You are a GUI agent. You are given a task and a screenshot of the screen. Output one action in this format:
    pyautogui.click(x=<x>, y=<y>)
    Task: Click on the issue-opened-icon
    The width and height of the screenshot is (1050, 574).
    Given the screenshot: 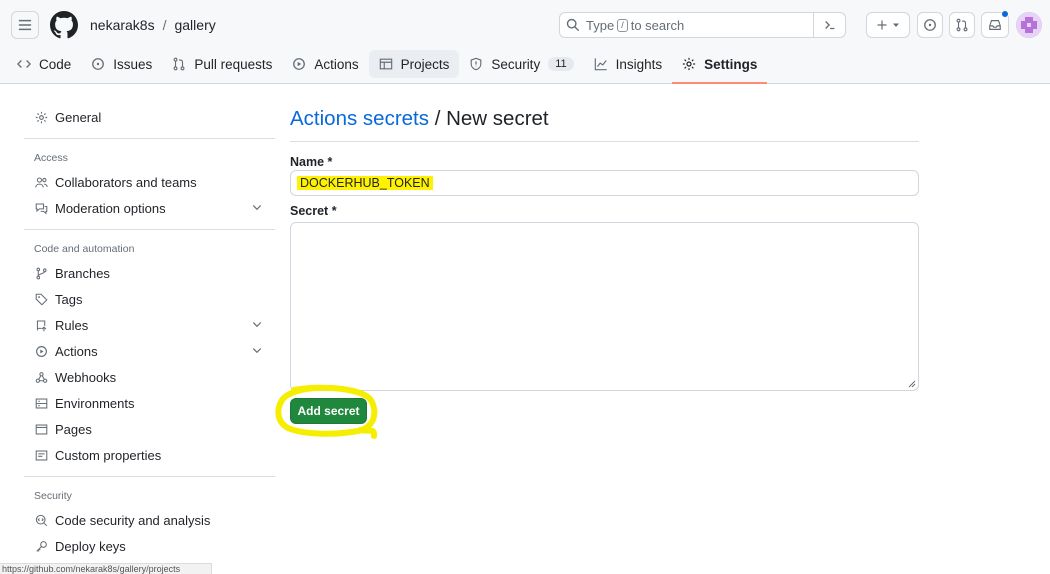 What is the action you would take?
    pyautogui.click(x=930, y=25)
    